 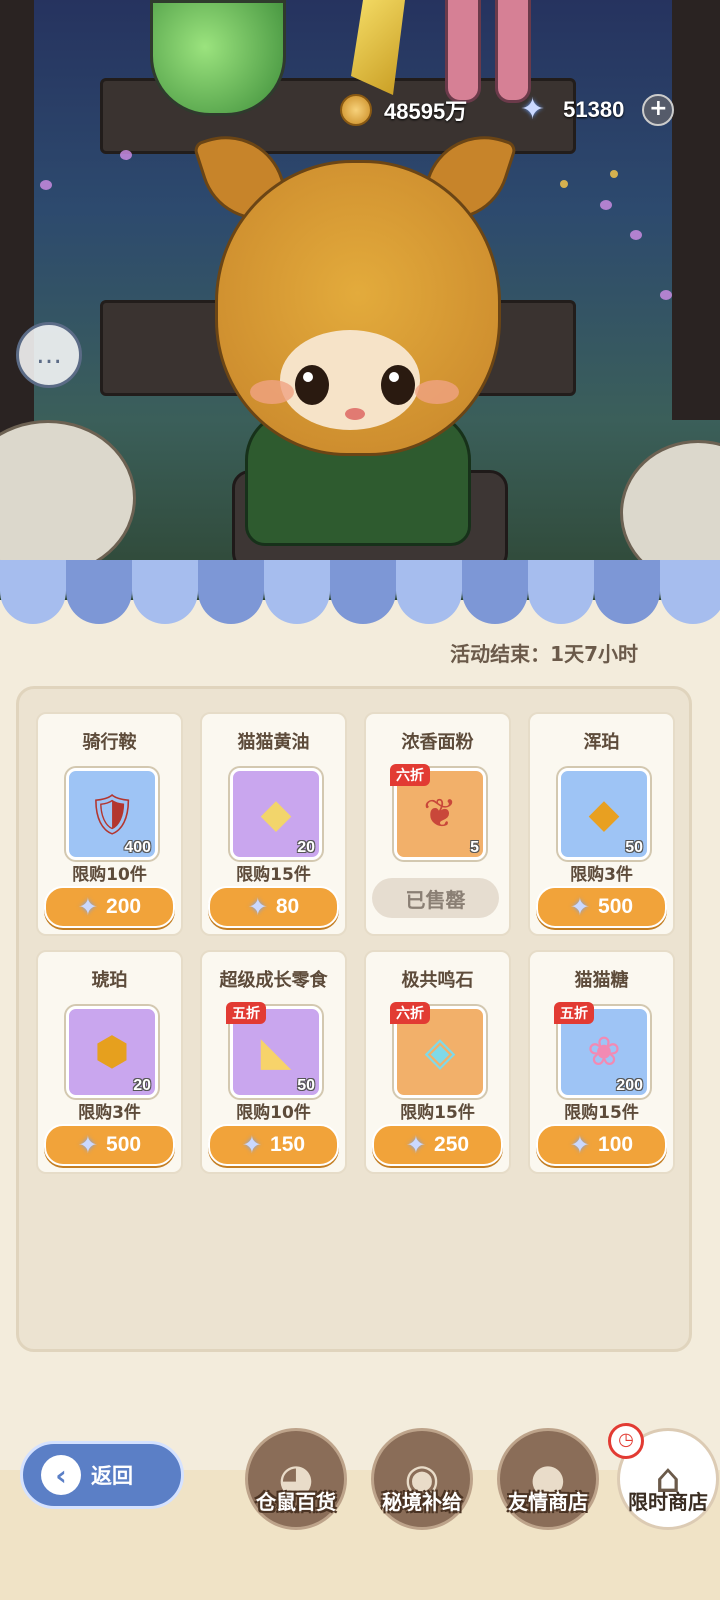 I want to click on price: 250, so click(x=452, y=1144).